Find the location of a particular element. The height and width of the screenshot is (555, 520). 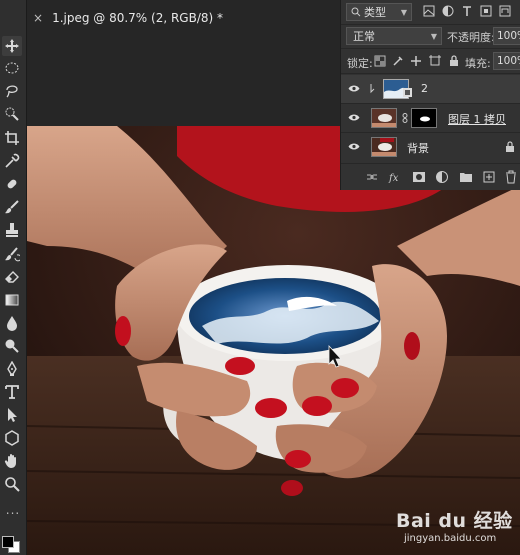

layers-panel-footer: fx is located at coordinates (430, 177).